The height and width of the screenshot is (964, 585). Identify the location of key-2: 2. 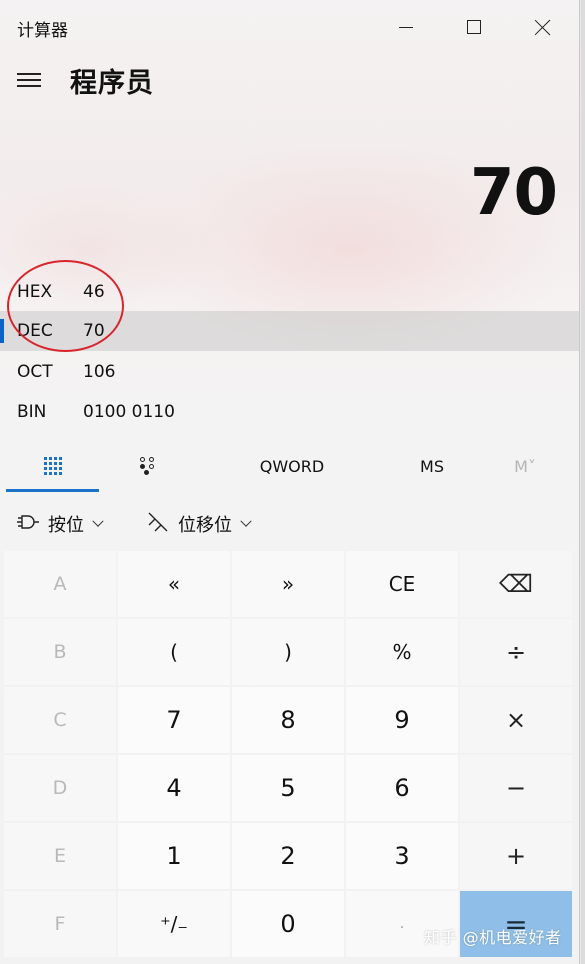
(288, 856).